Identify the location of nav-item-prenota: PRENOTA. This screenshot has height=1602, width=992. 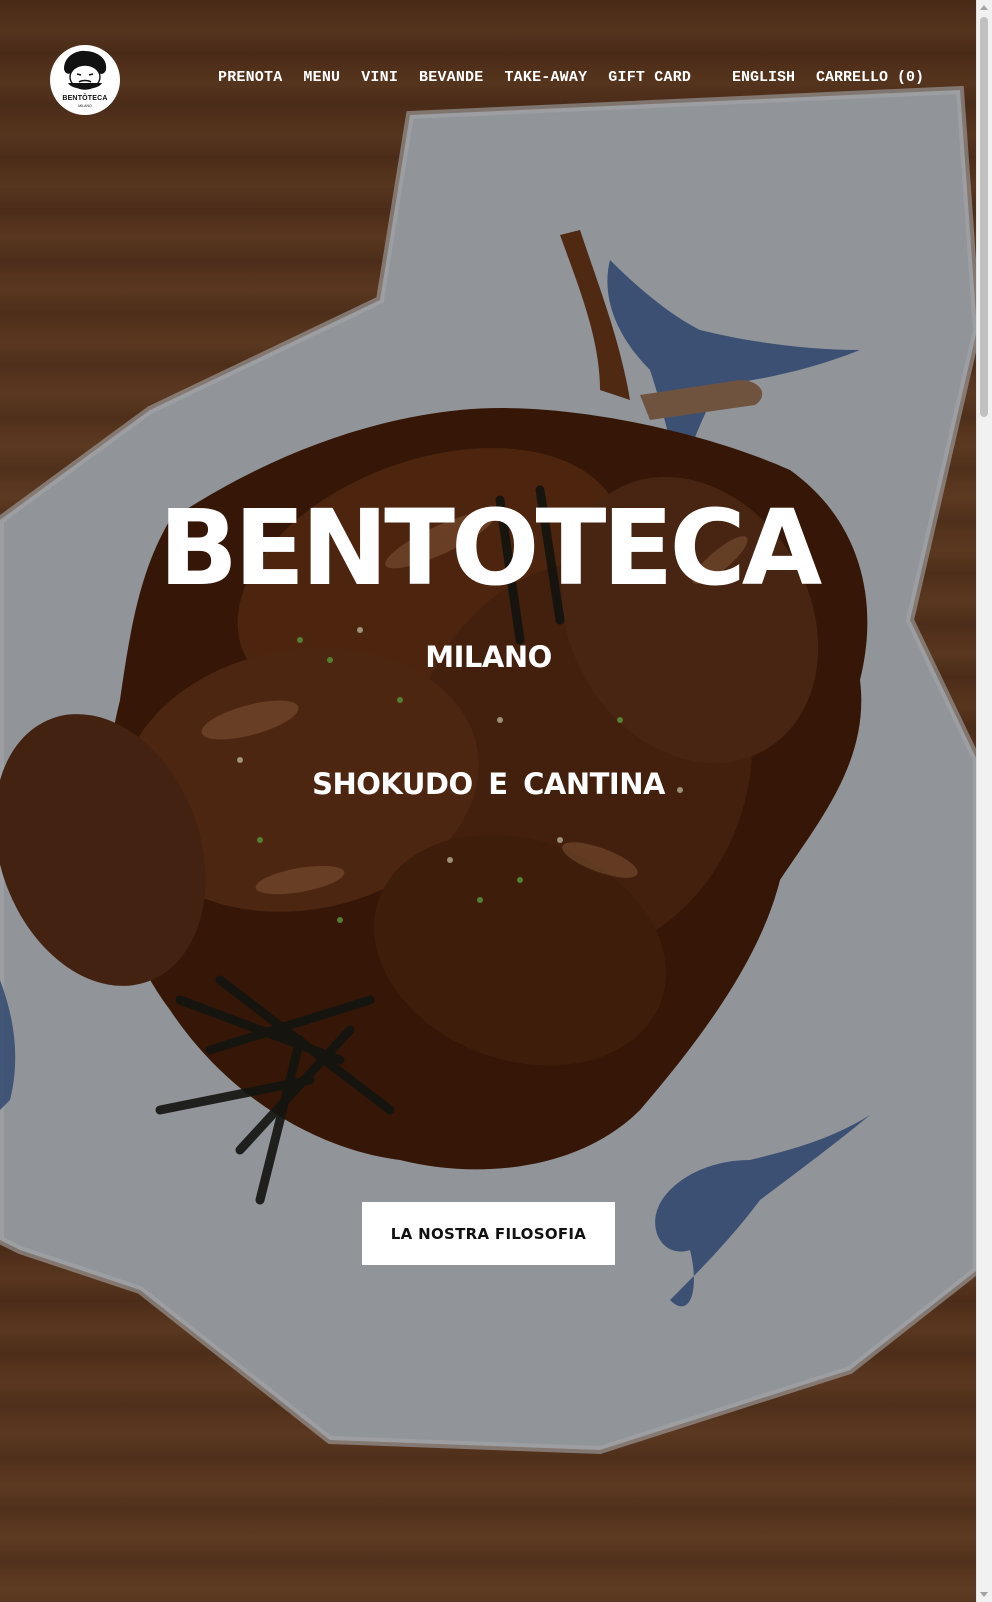
(250, 77).